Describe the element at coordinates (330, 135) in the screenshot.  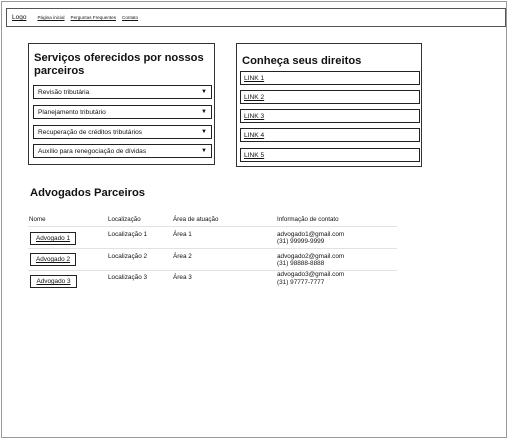
I see `rights-link-box-4: LINK 4` at that location.